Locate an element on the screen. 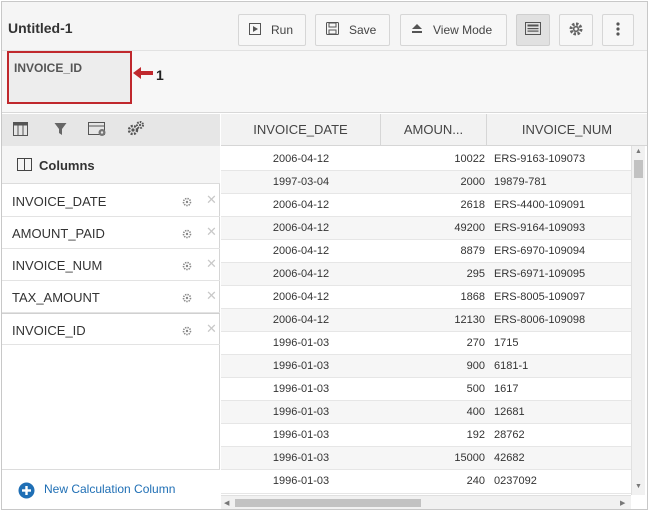 Image resolution: width=650 pixels, height=512 pixels. column-name: TAX_AMOUNT is located at coordinates (56, 297).